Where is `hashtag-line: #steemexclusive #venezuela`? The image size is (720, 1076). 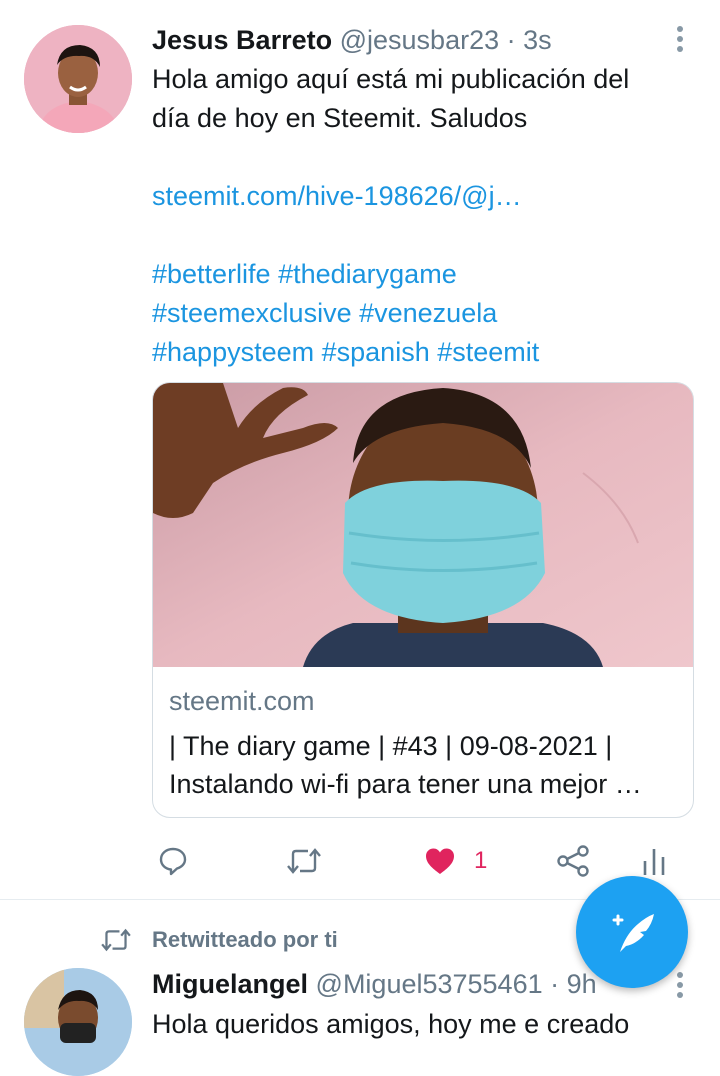 hashtag-line: #steemexclusive #venezuela is located at coordinates (424, 313).